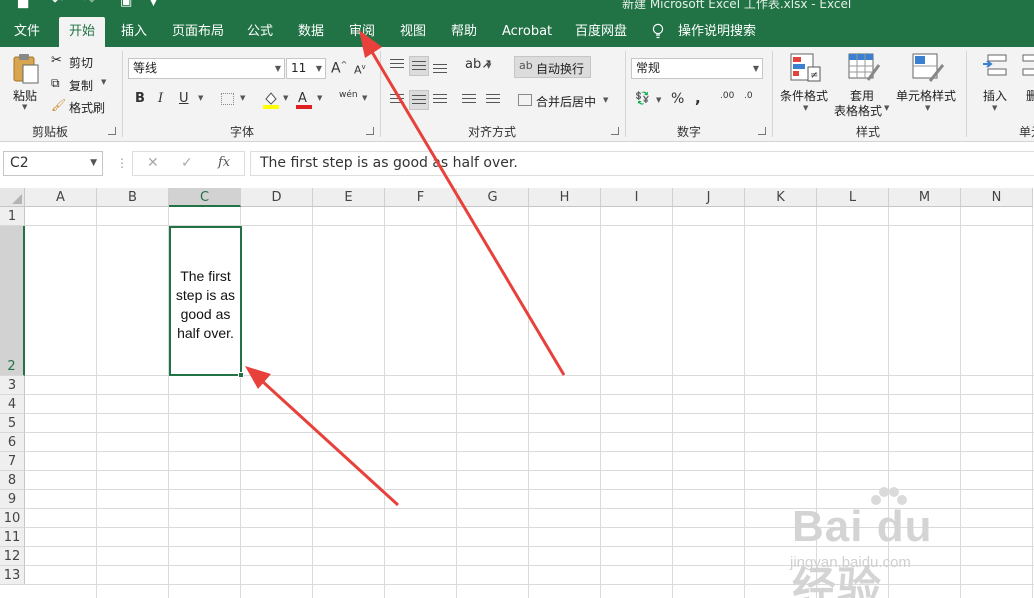 This screenshot has height=598, width=1034. I want to click on conditional-formatting-button: 条件格式, so click(804, 95).